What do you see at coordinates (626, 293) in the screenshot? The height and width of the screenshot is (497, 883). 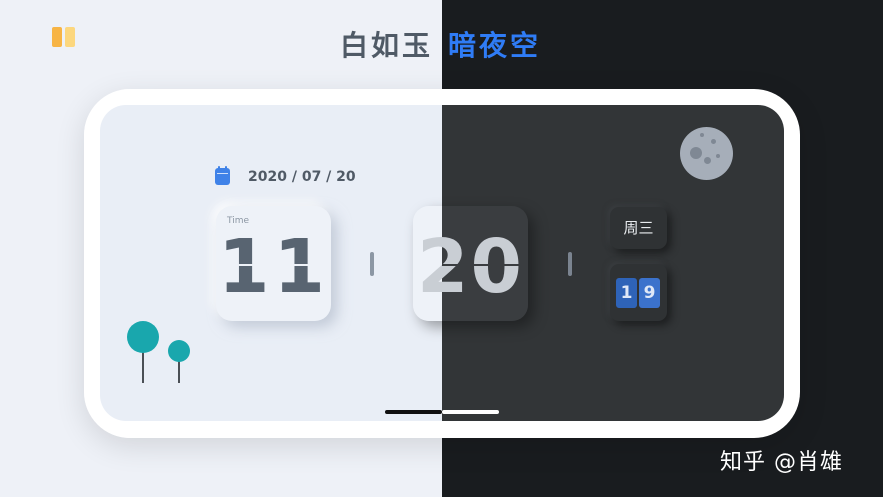 I see `day-digit-1: 1` at bounding box center [626, 293].